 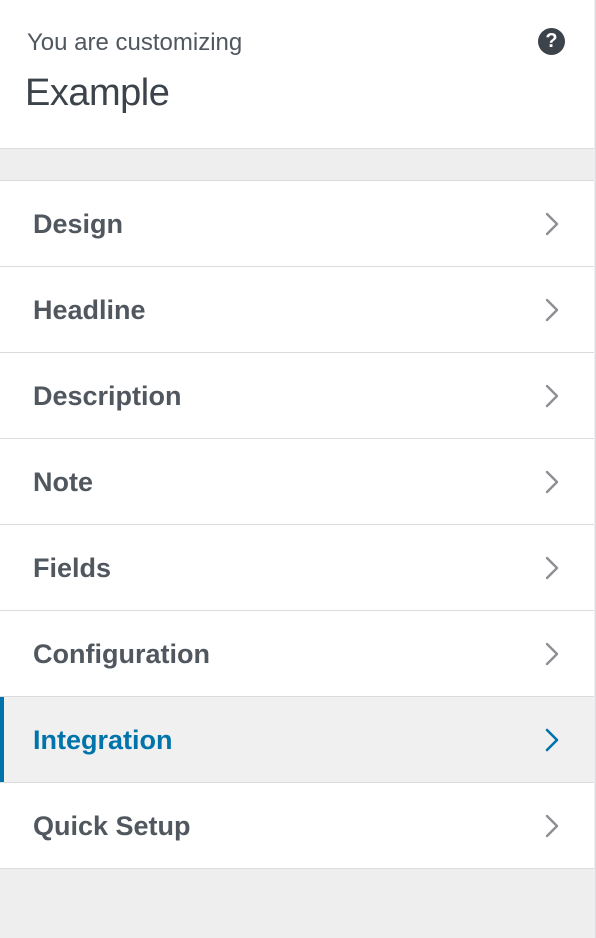 I want to click on menu-item-label: Headline, so click(x=89, y=310).